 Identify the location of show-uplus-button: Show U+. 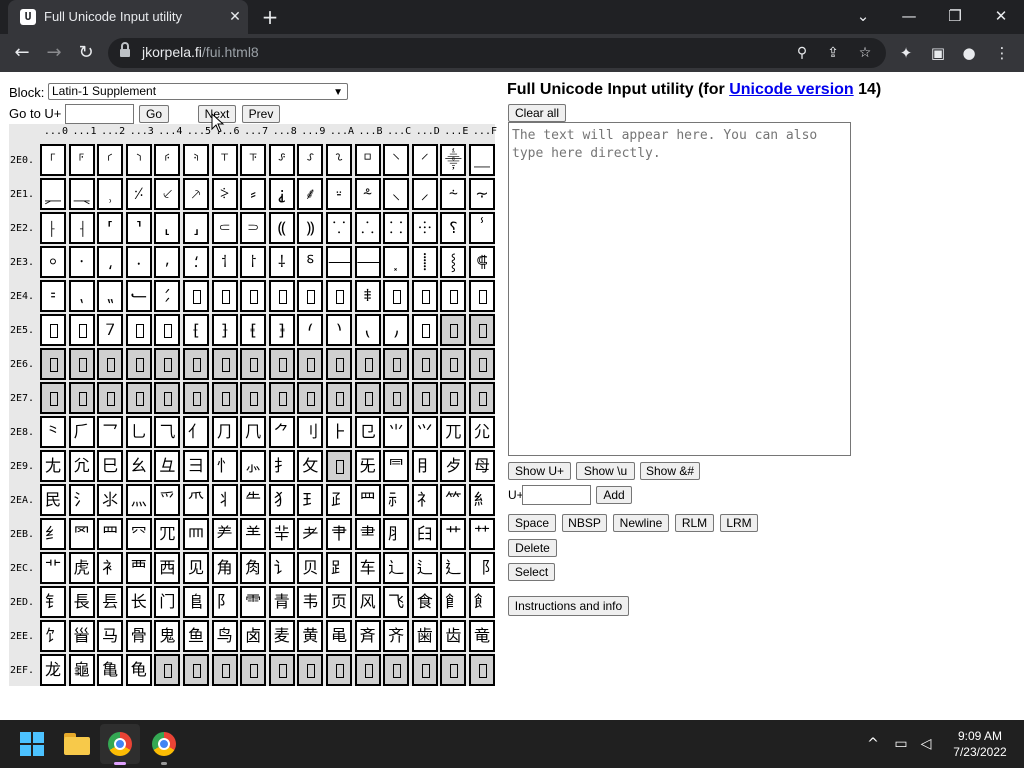
(539, 471).